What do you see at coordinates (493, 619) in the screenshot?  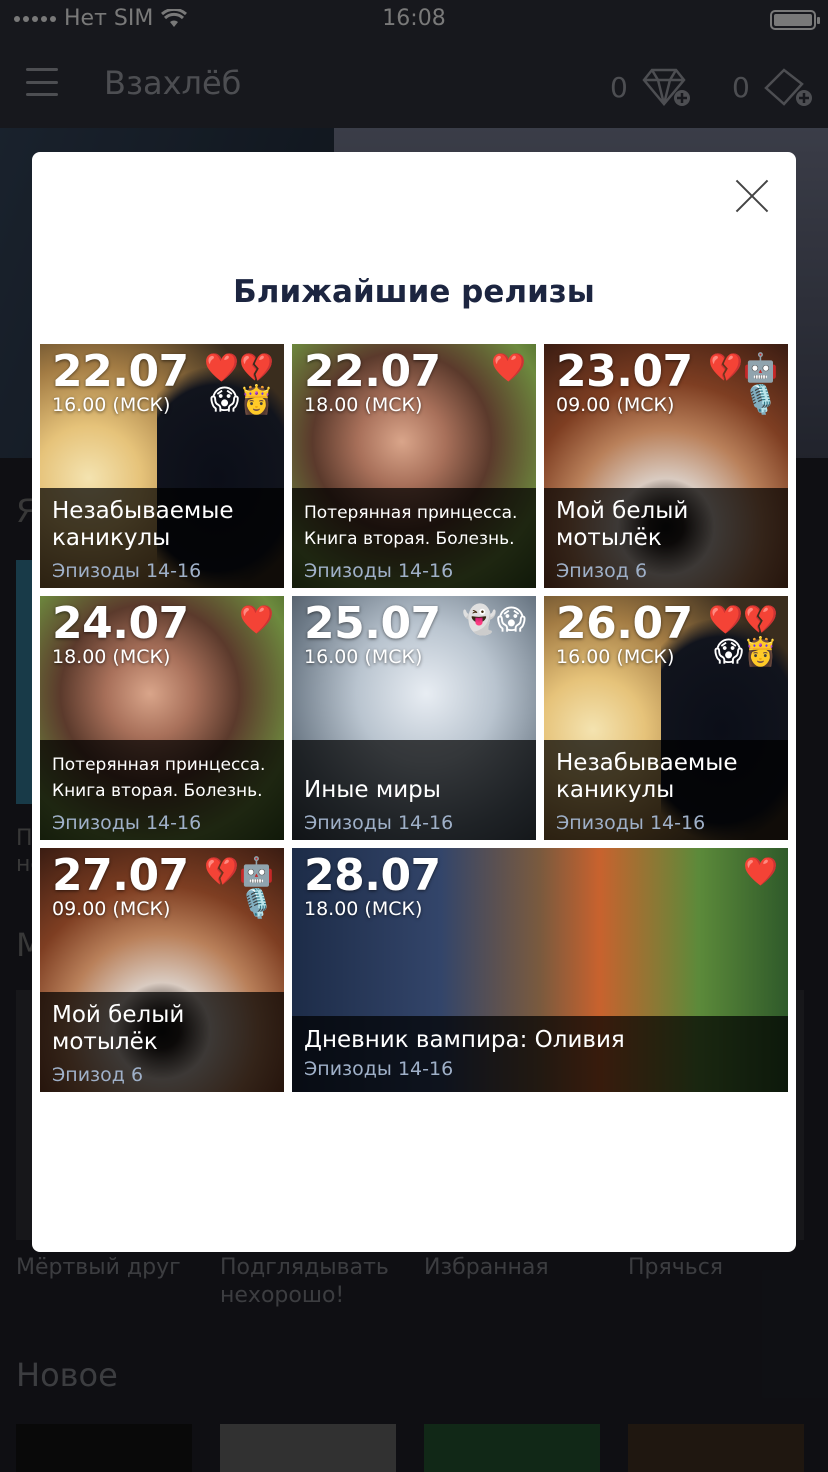 I see `genre-emoji-icon: 👻😱` at bounding box center [493, 619].